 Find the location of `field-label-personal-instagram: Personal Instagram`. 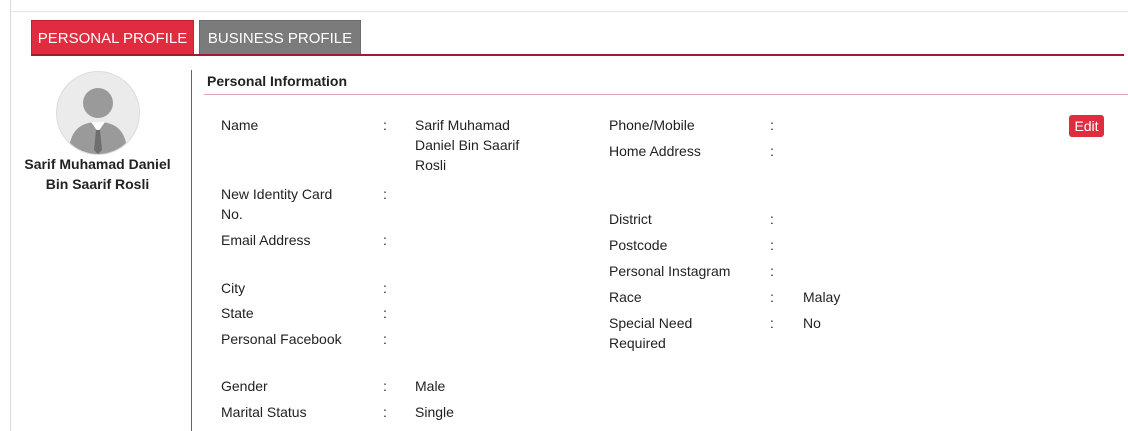

field-label-personal-instagram: Personal Instagram is located at coordinates (670, 271).